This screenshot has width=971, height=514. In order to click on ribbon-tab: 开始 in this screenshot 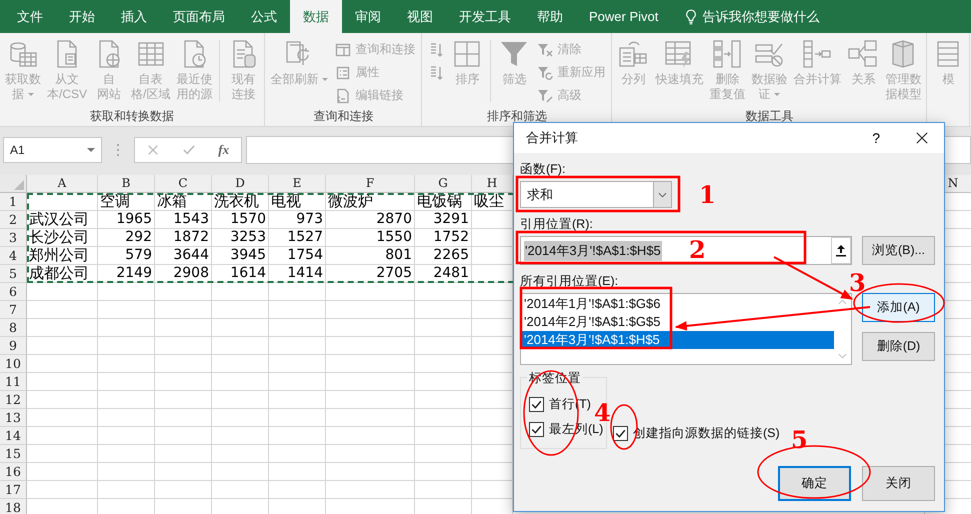, I will do `click(82, 16)`.